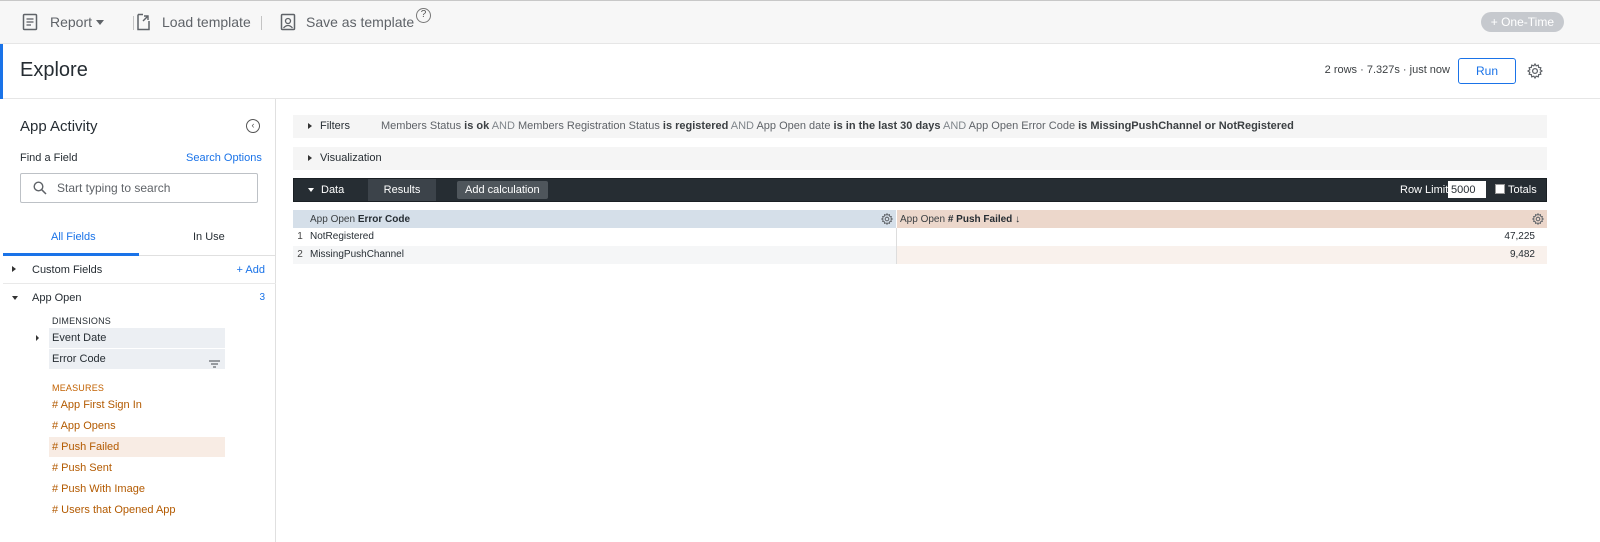 This screenshot has height=542, width=1600. I want to click on load-template-label: Load template, so click(206, 22).